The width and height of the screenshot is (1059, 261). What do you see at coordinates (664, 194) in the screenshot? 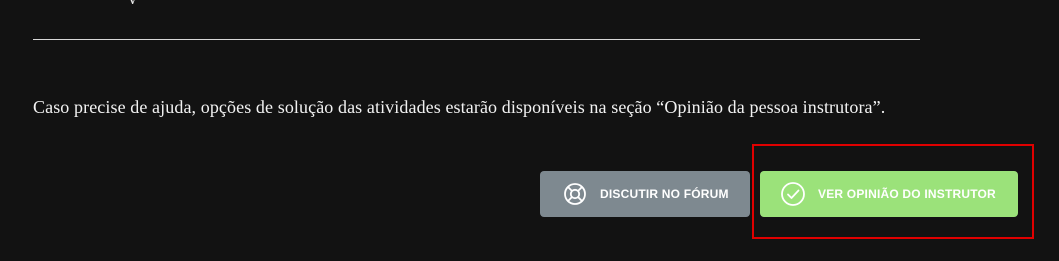
I see `discuss-forum-label: DISCUTIR NO FÓRUM` at bounding box center [664, 194].